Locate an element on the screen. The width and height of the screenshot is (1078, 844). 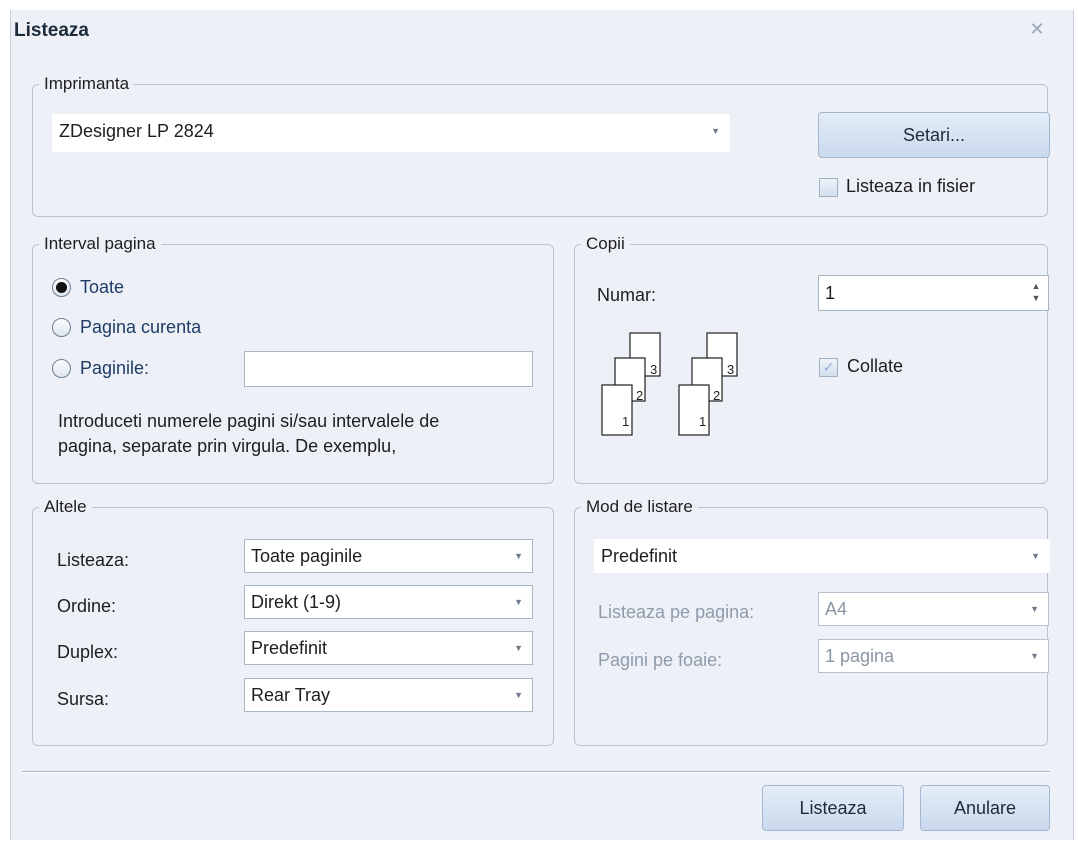
other-print-label: Listeaza: is located at coordinates (93, 560).